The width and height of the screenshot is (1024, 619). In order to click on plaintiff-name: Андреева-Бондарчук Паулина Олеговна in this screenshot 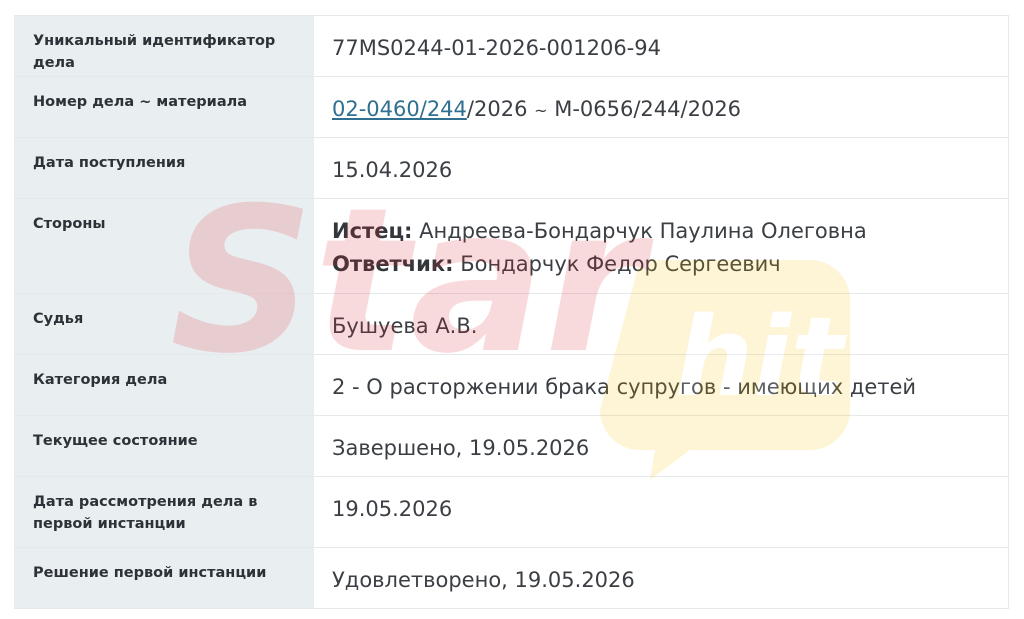, I will do `click(643, 231)`.